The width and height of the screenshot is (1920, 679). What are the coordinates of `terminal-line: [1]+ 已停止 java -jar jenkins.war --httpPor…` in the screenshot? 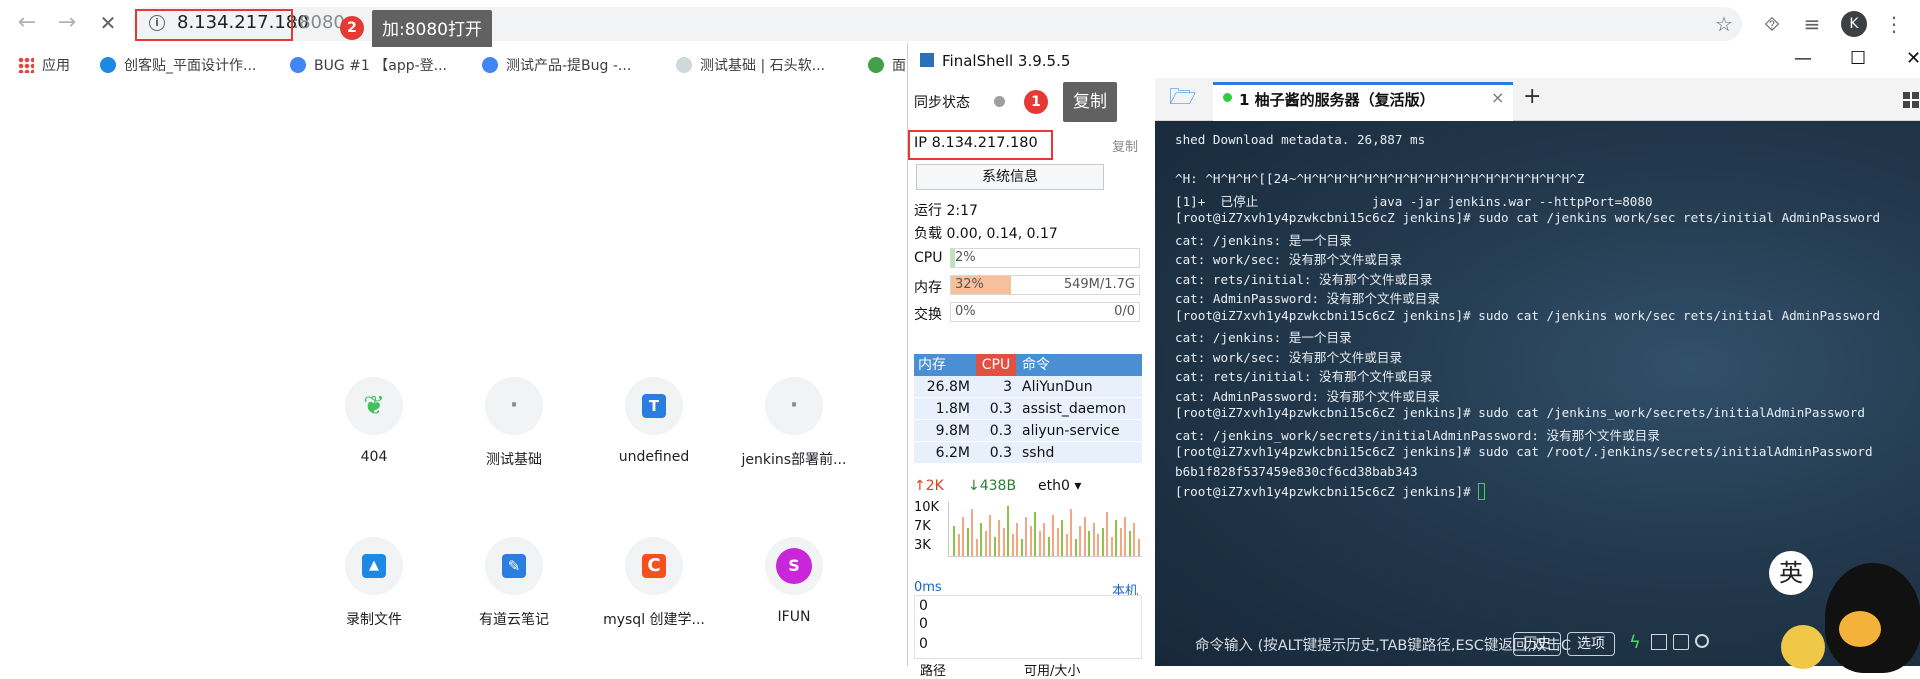 It's located at (1414, 201).